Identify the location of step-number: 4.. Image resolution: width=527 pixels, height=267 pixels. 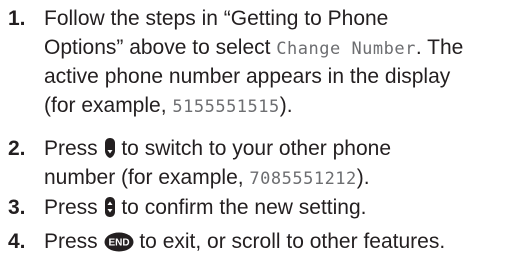
(17, 241).